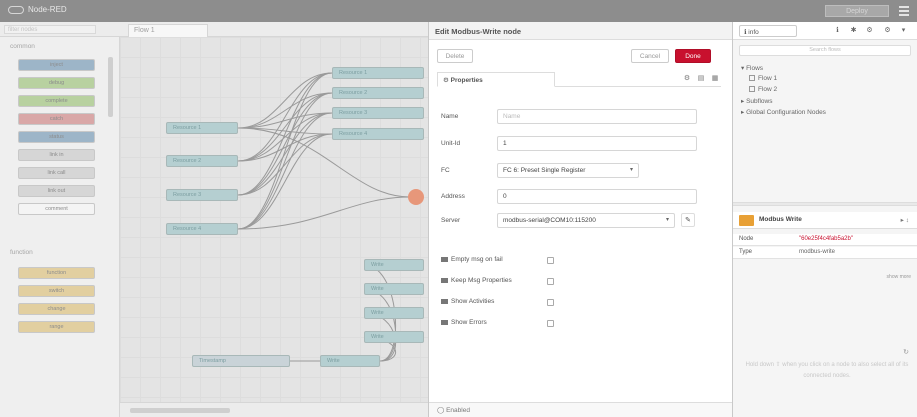 The height and width of the screenshot is (417, 917). What do you see at coordinates (481, 280) in the screenshot?
I see `checkbox-text: Keep Msg Properties` at bounding box center [481, 280].